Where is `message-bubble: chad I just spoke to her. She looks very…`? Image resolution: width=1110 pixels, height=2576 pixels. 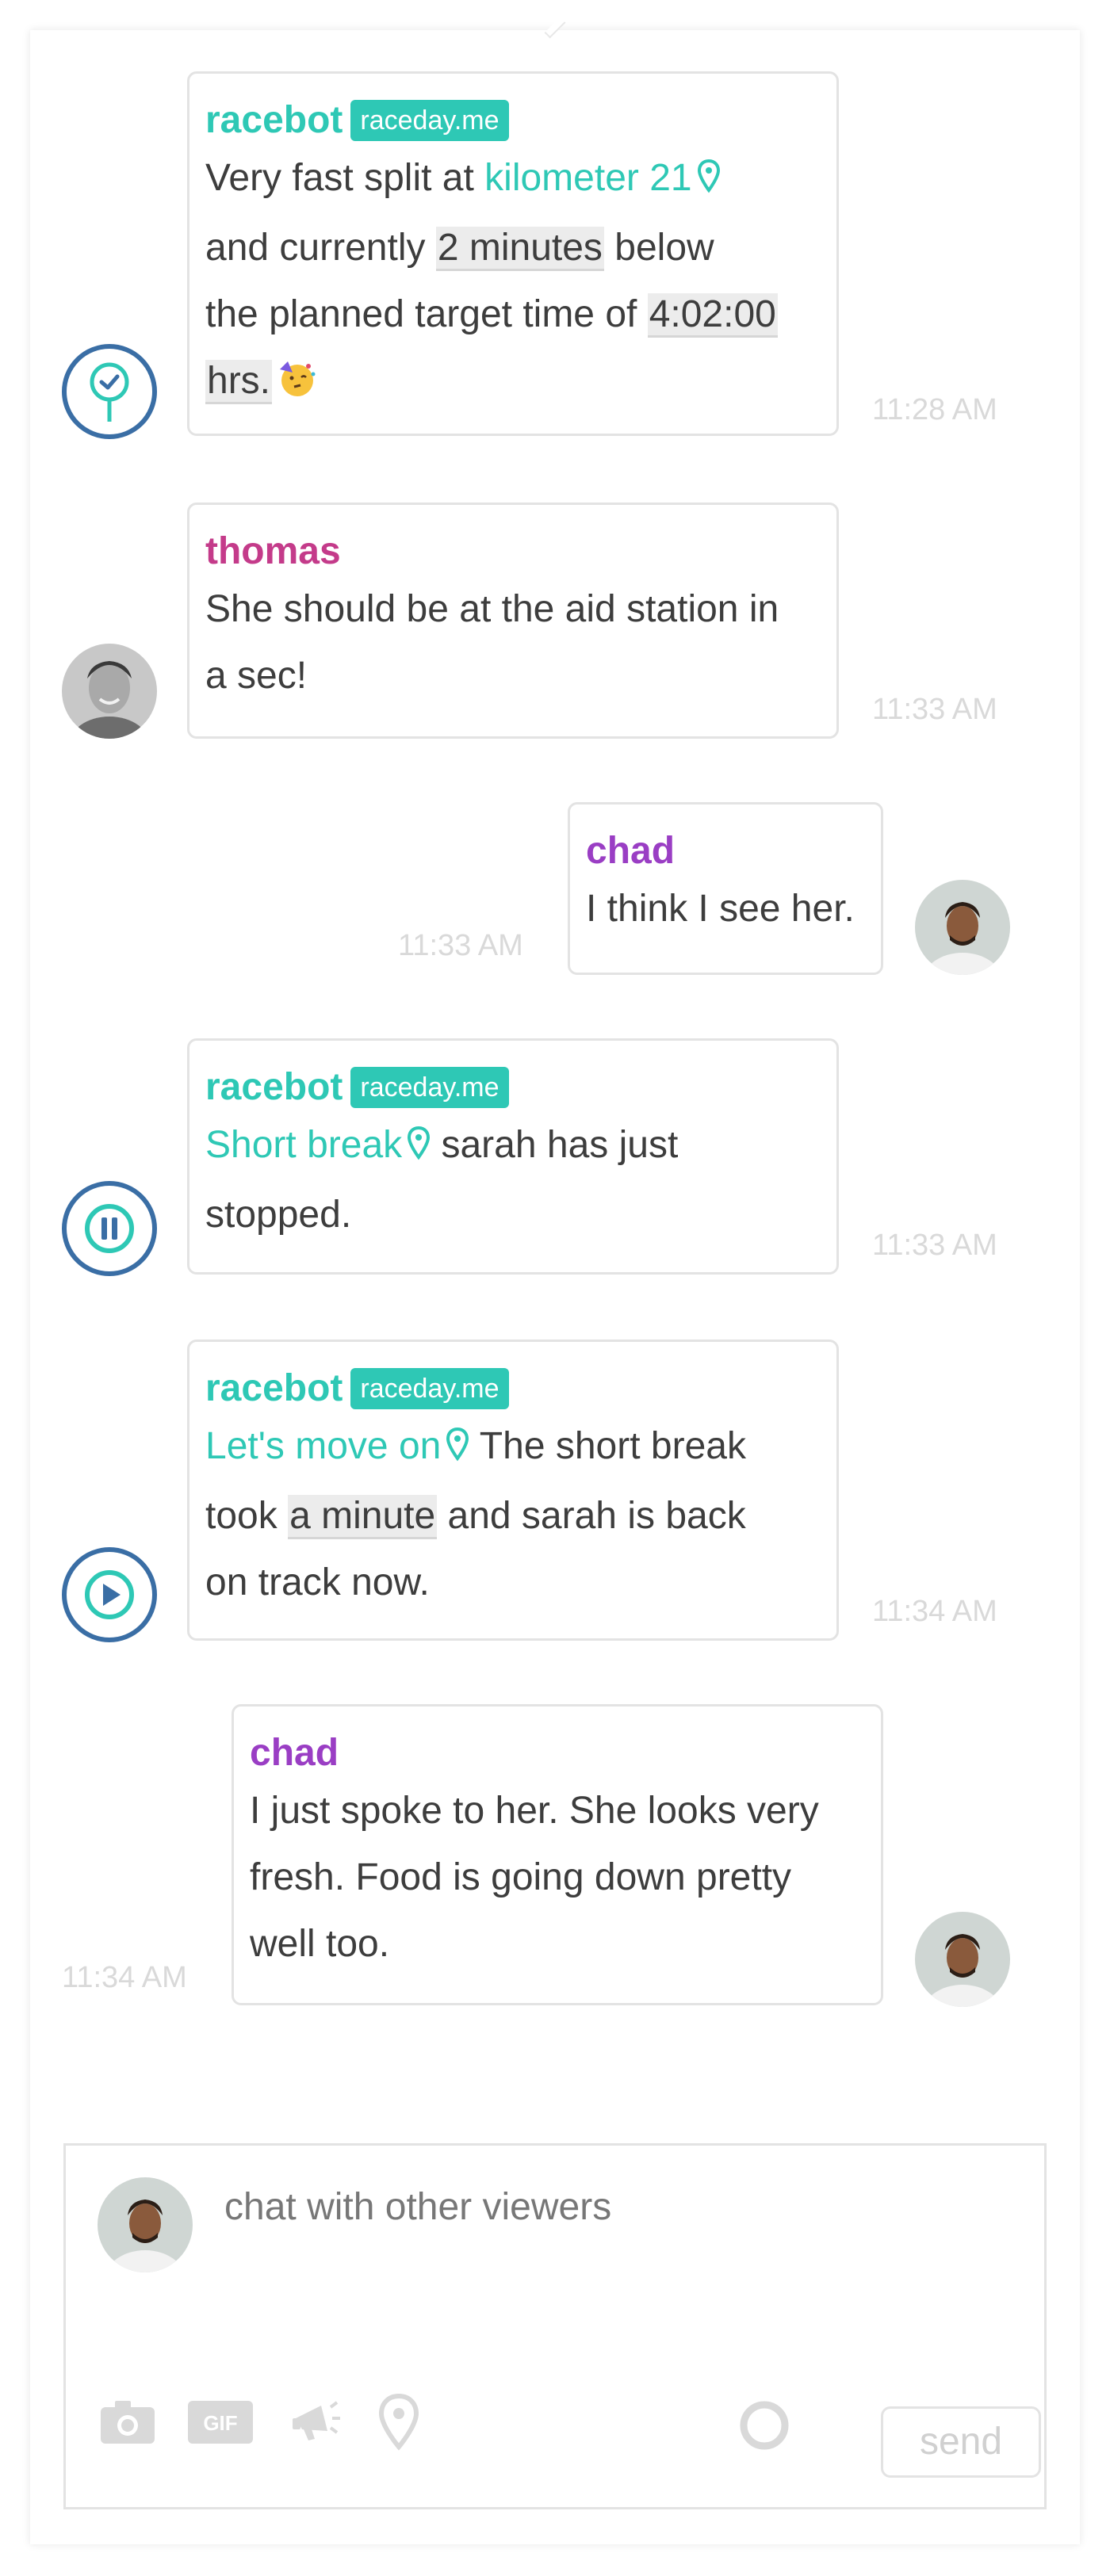 message-bubble: chad I just spoke to her. She looks very… is located at coordinates (557, 1854).